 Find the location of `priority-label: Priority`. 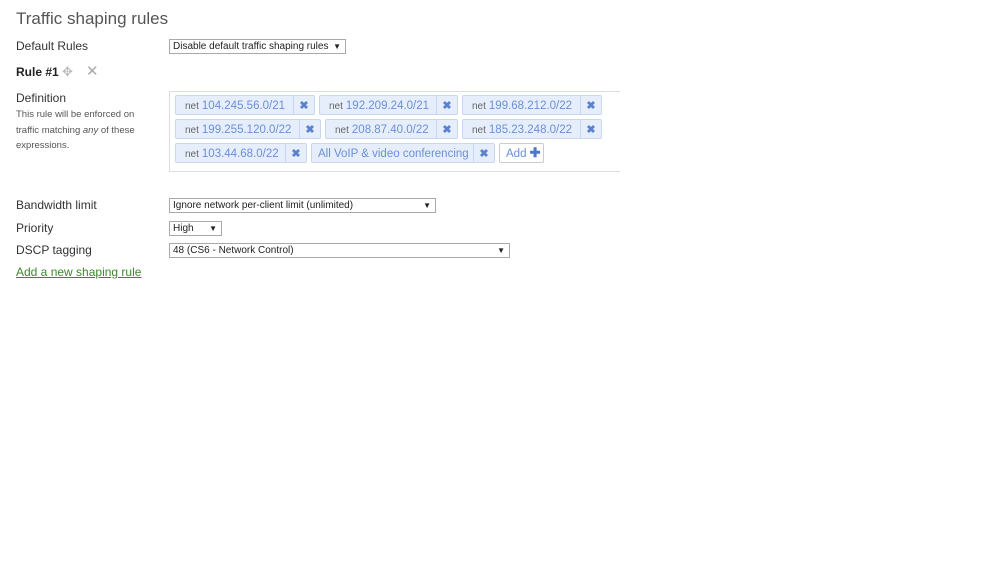

priority-label: Priority is located at coordinates (35, 228).